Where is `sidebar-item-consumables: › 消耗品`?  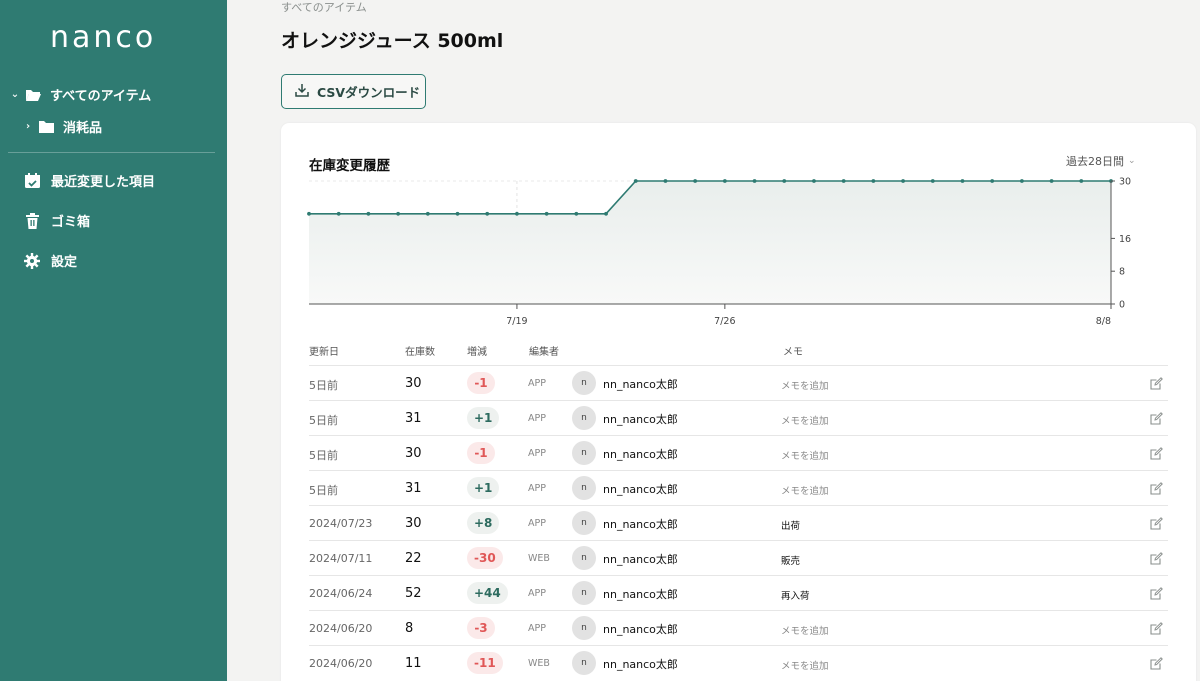 sidebar-item-consumables: › 消耗品 is located at coordinates (62, 126).